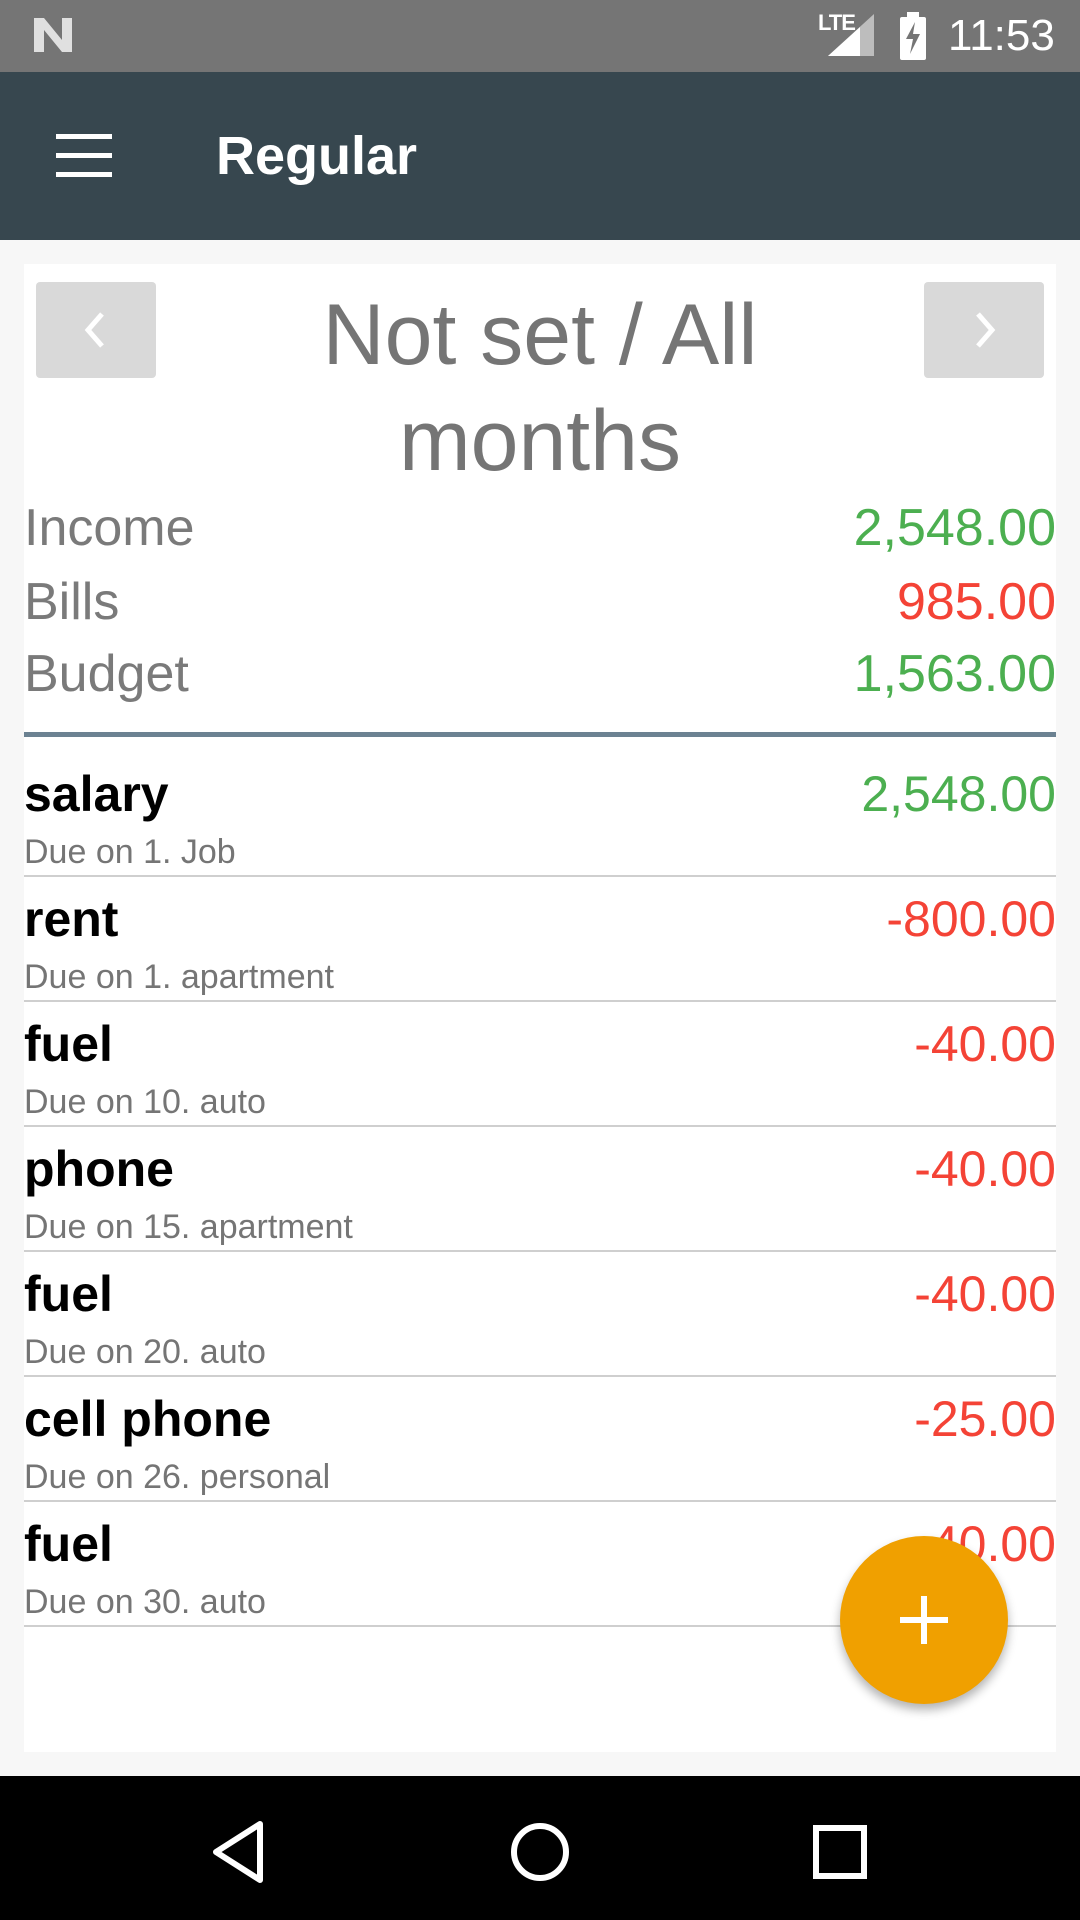 The width and height of the screenshot is (1080, 1920). I want to click on entry-subtitle: Due on 10. auto, so click(145, 1102).